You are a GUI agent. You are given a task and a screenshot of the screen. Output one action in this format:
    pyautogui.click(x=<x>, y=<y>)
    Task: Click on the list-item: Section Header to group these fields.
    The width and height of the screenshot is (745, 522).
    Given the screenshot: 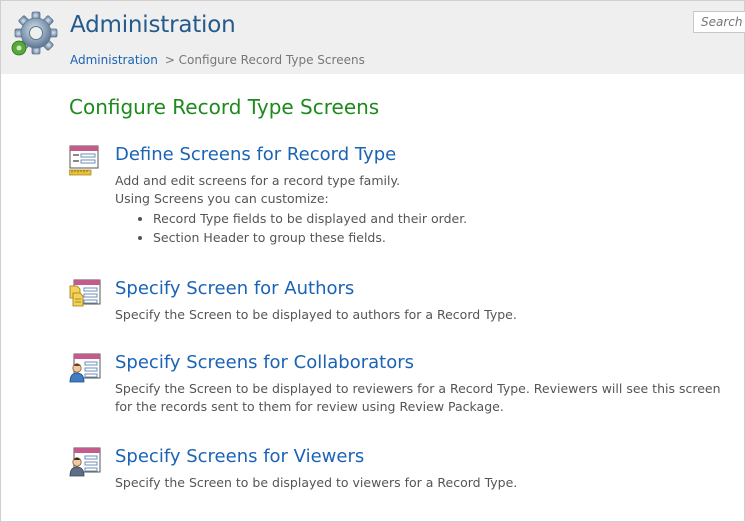 What is the action you would take?
    pyautogui.click(x=439, y=238)
    